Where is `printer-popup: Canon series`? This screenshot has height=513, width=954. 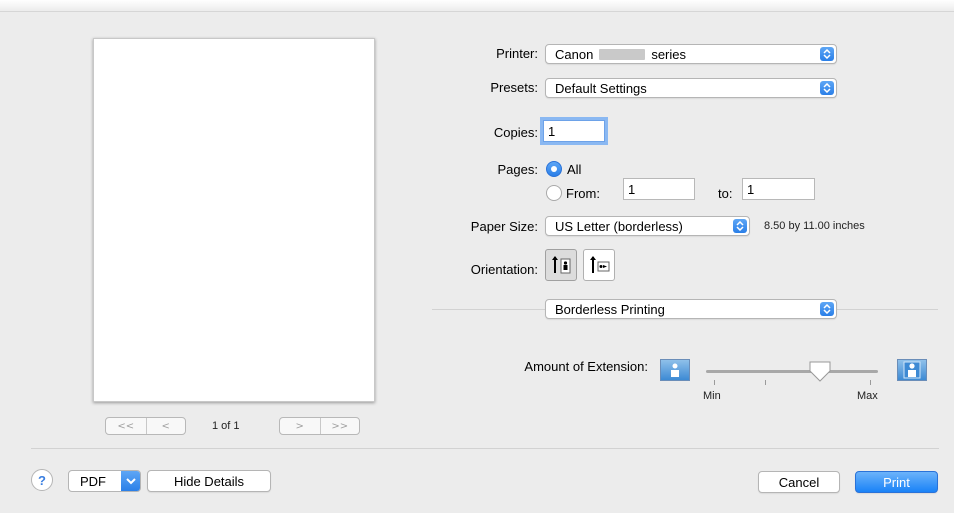 printer-popup: Canon series is located at coordinates (691, 54).